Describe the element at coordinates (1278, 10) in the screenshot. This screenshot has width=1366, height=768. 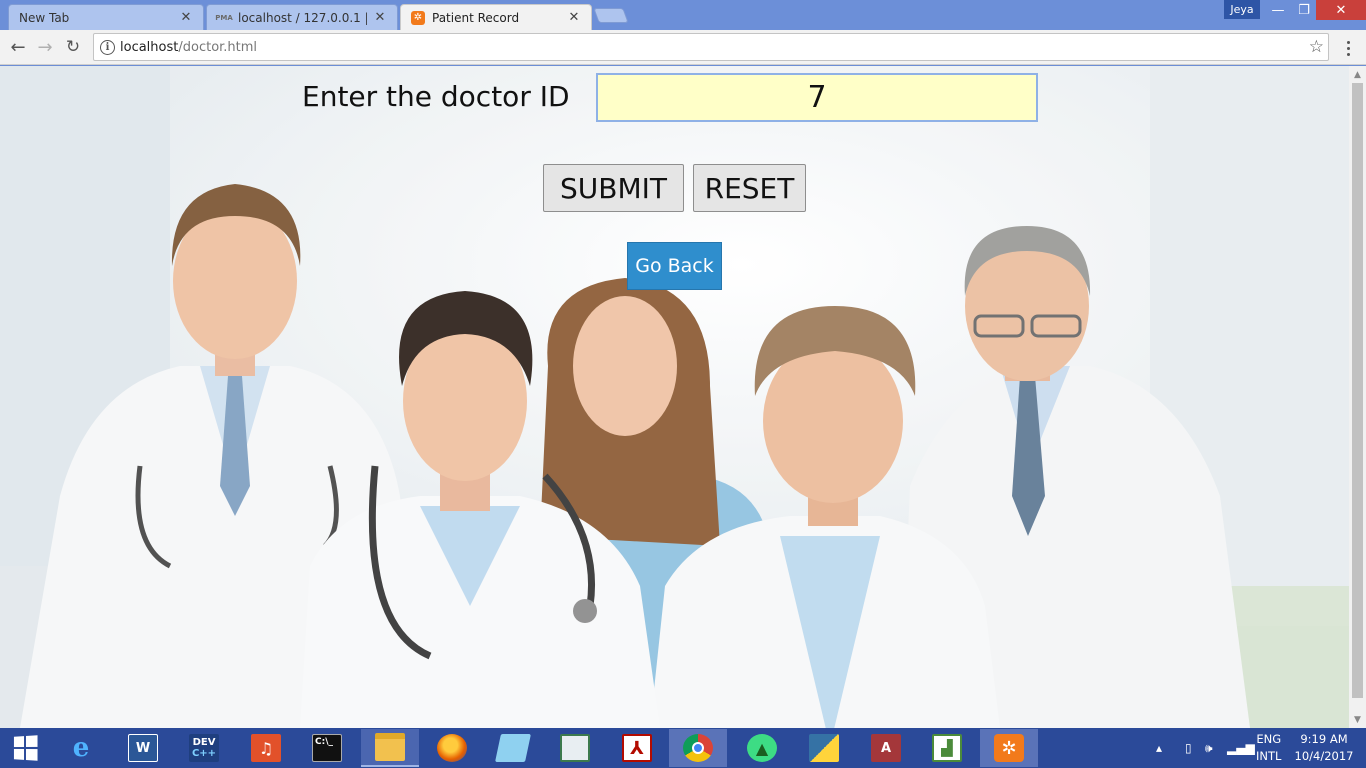
I see `minimize-icon: —` at that location.